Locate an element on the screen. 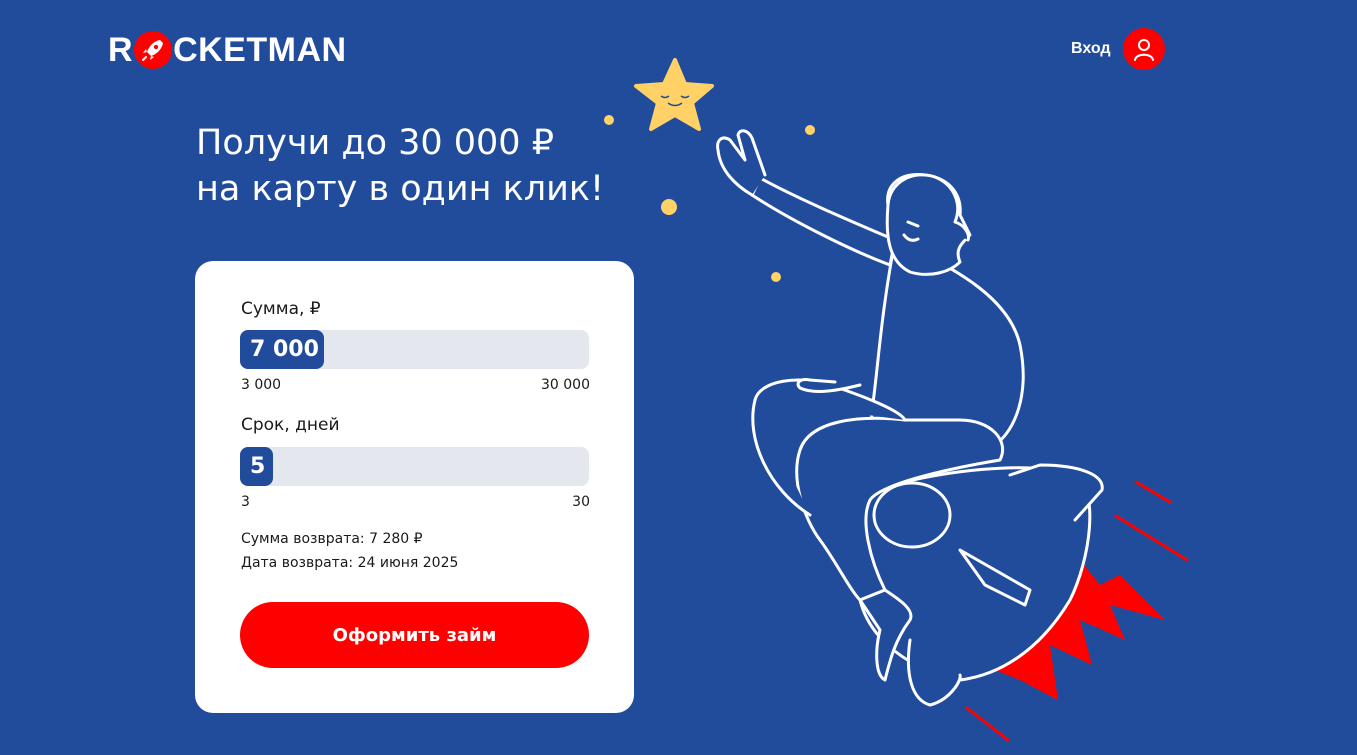  hero-headline: Получи до 30 000 ₽ на карту в один клик! is located at coordinates (400, 166).